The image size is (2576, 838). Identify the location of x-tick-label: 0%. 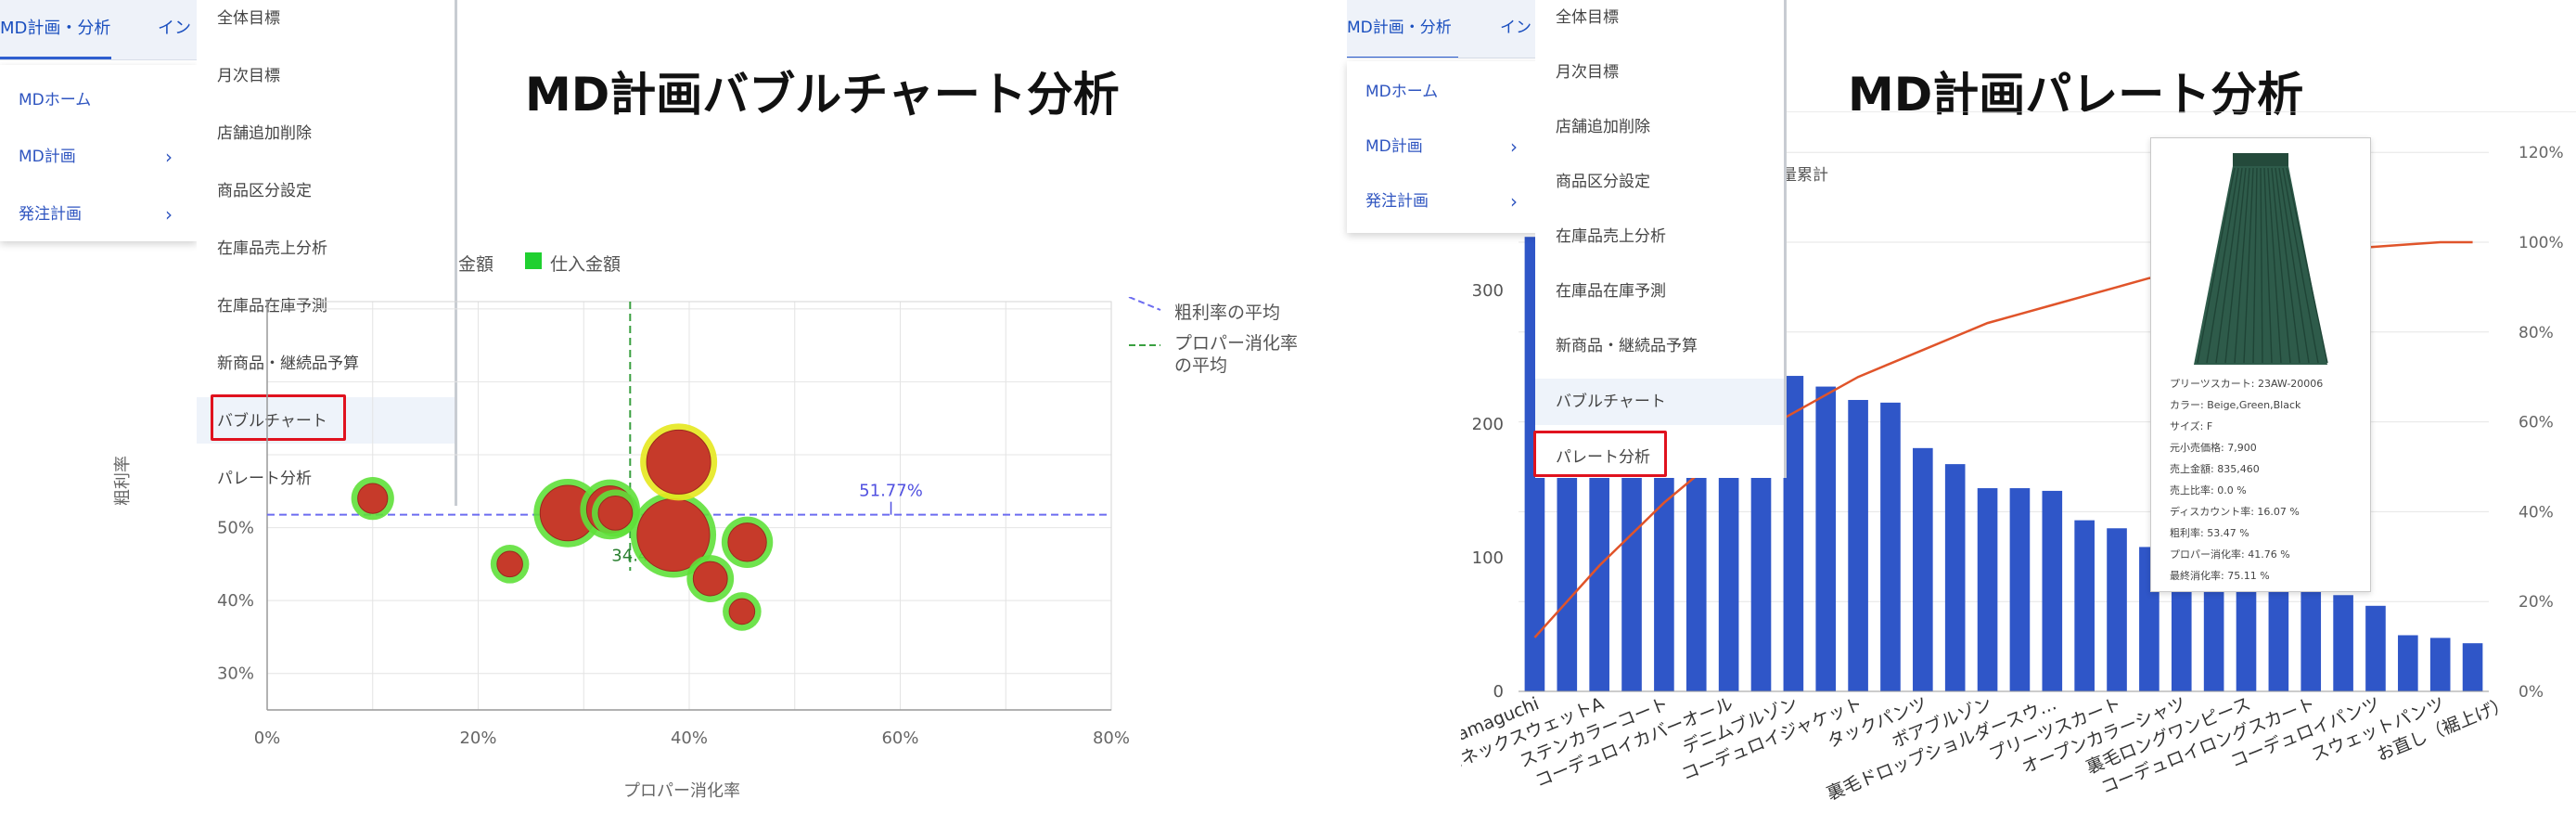
(267, 738).